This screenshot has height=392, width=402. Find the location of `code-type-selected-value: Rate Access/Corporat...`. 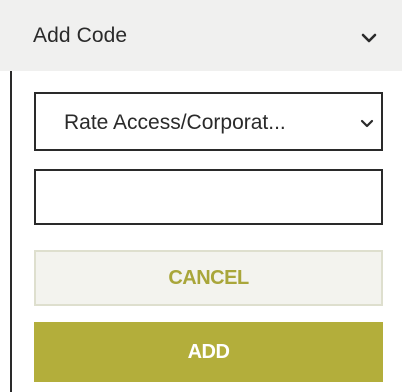

code-type-selected-value: Rate Access/Corporat... is located at coordinates (175, 122).